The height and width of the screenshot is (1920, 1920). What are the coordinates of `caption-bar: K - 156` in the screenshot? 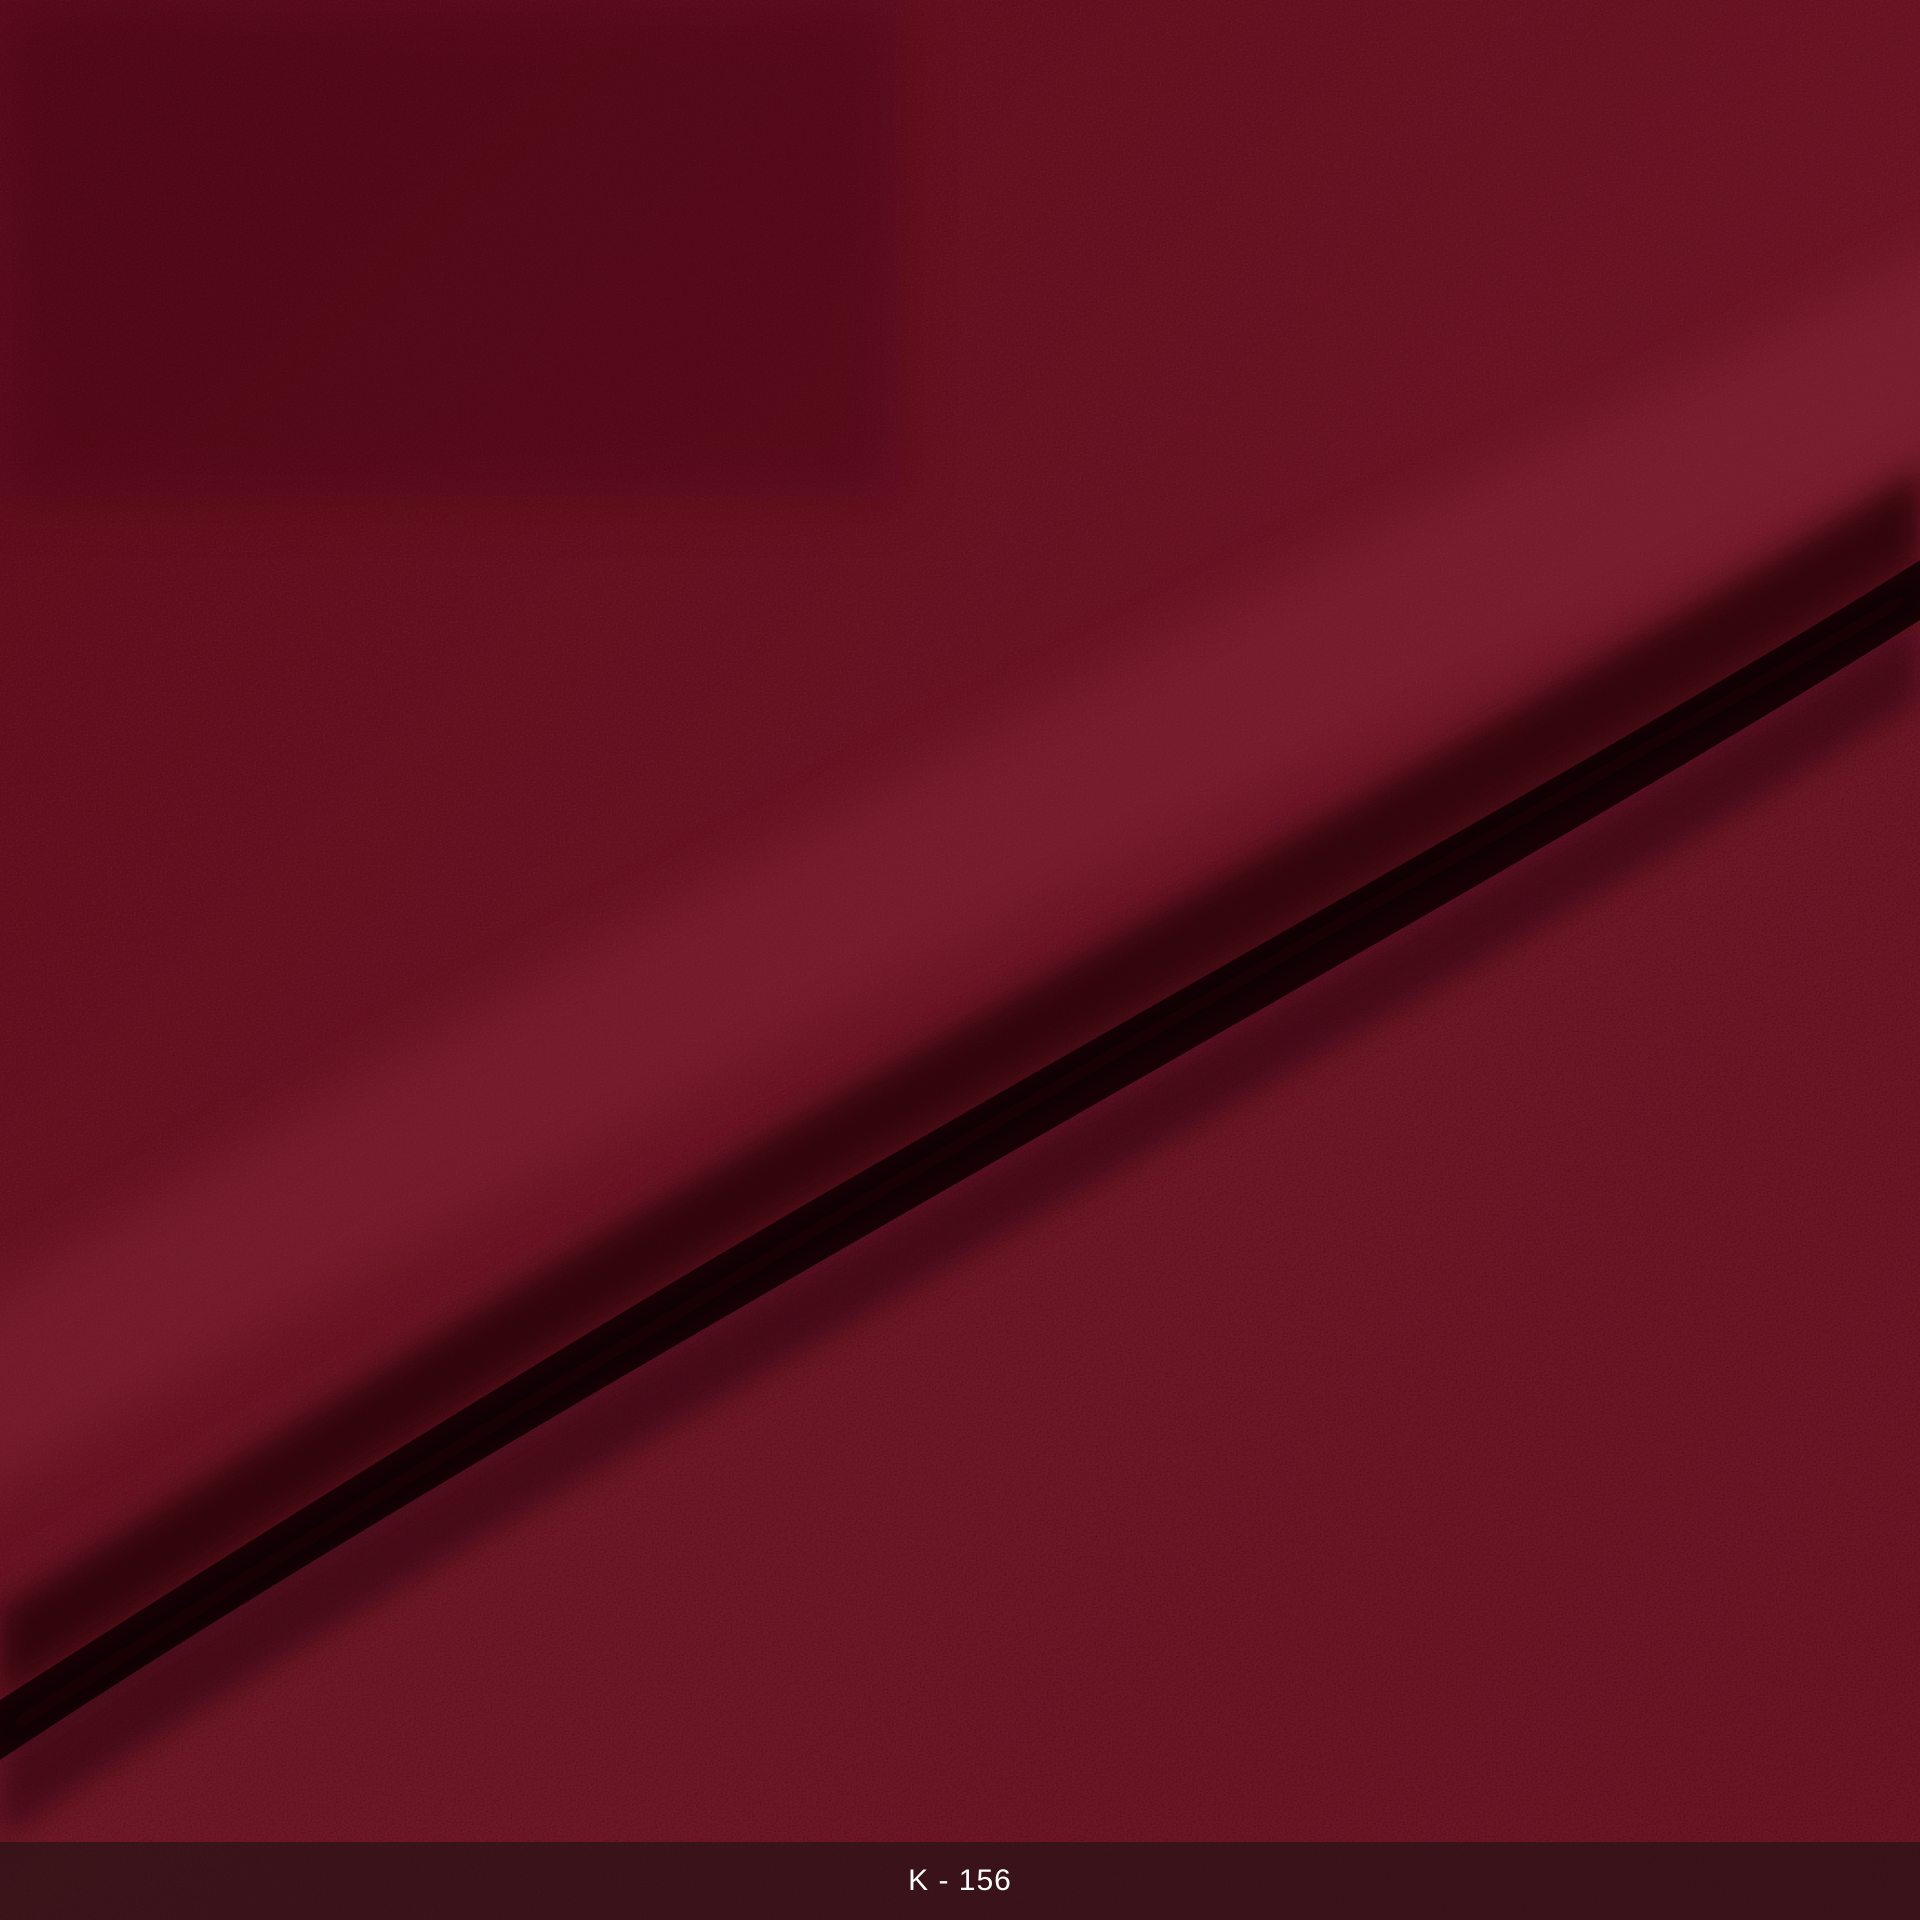 It's located at (960, 1881).